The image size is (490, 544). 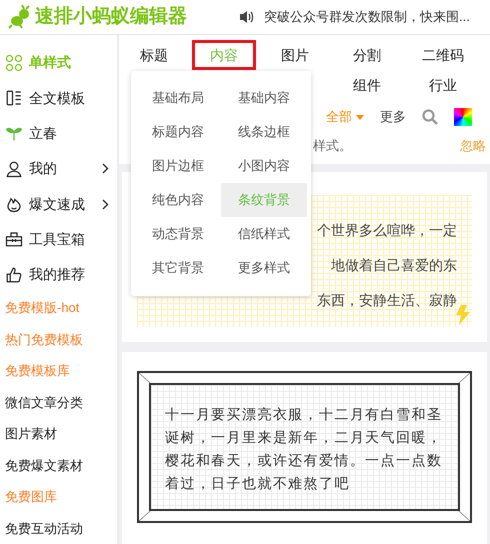 What do you see at coordinates (387, 300) in the screenshot?
I see `card-text-line: 东西，安静生活、寂静` at bounding box center [387, 300].